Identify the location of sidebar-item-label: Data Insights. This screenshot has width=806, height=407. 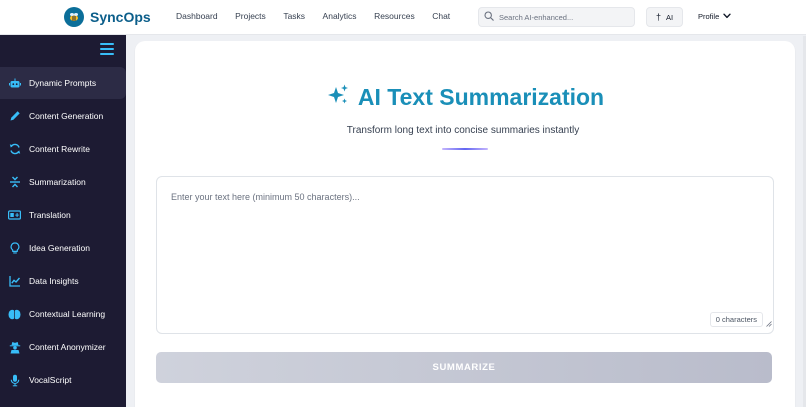
(54, 281).